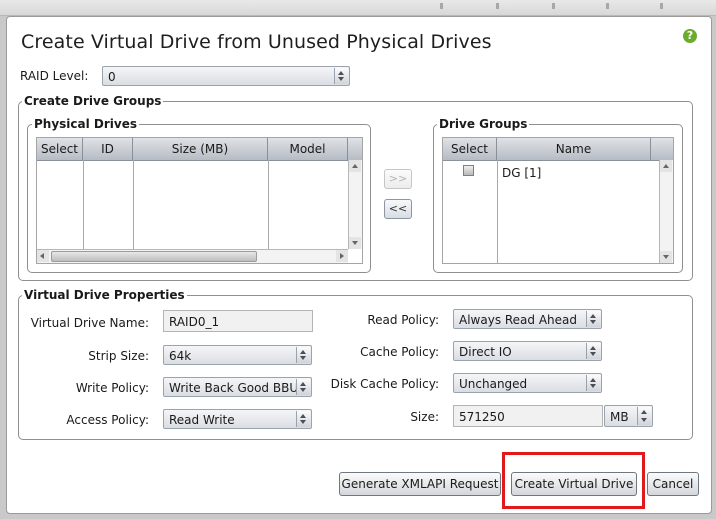 Image resolution: width=716 pixels, height=519 pixels. What do you see at coordinates (232, 388) in the screenshot?
I see `write-policy-value: Write Back Good BBU` at bounding box center [232, 388].